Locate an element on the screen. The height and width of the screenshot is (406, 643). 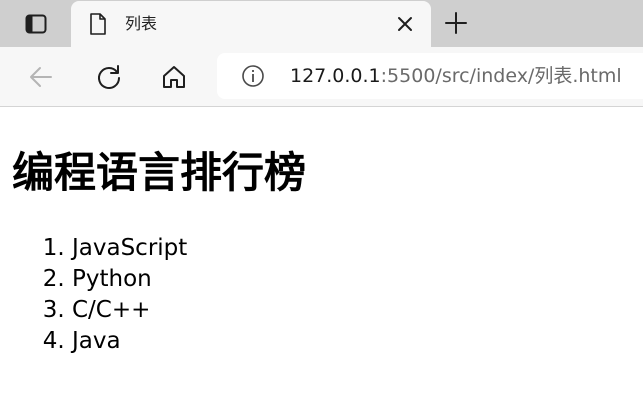
url-path: :5500/src/index/列表.html is located at coordinates (501, 76).